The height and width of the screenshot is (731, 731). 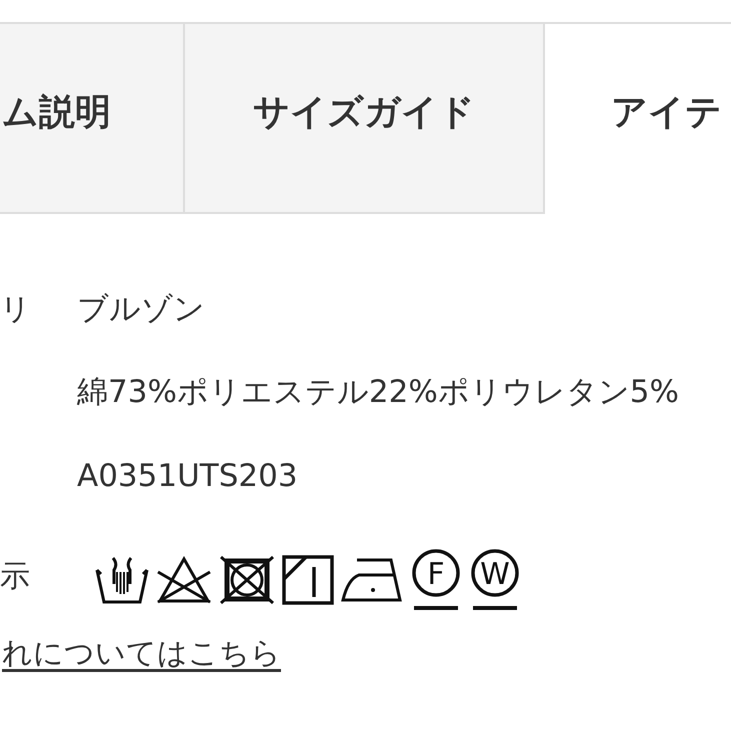 What do you see at coordinates (372, 580) in the screenshot?
I see `iron-icon` at bounding box center [372, 580].